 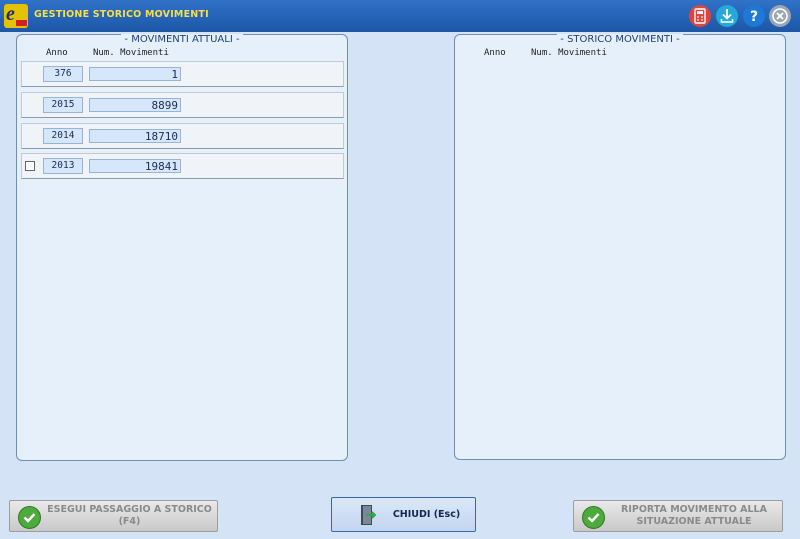 I want to click on row-checkbox, so click(x=30, y=166).